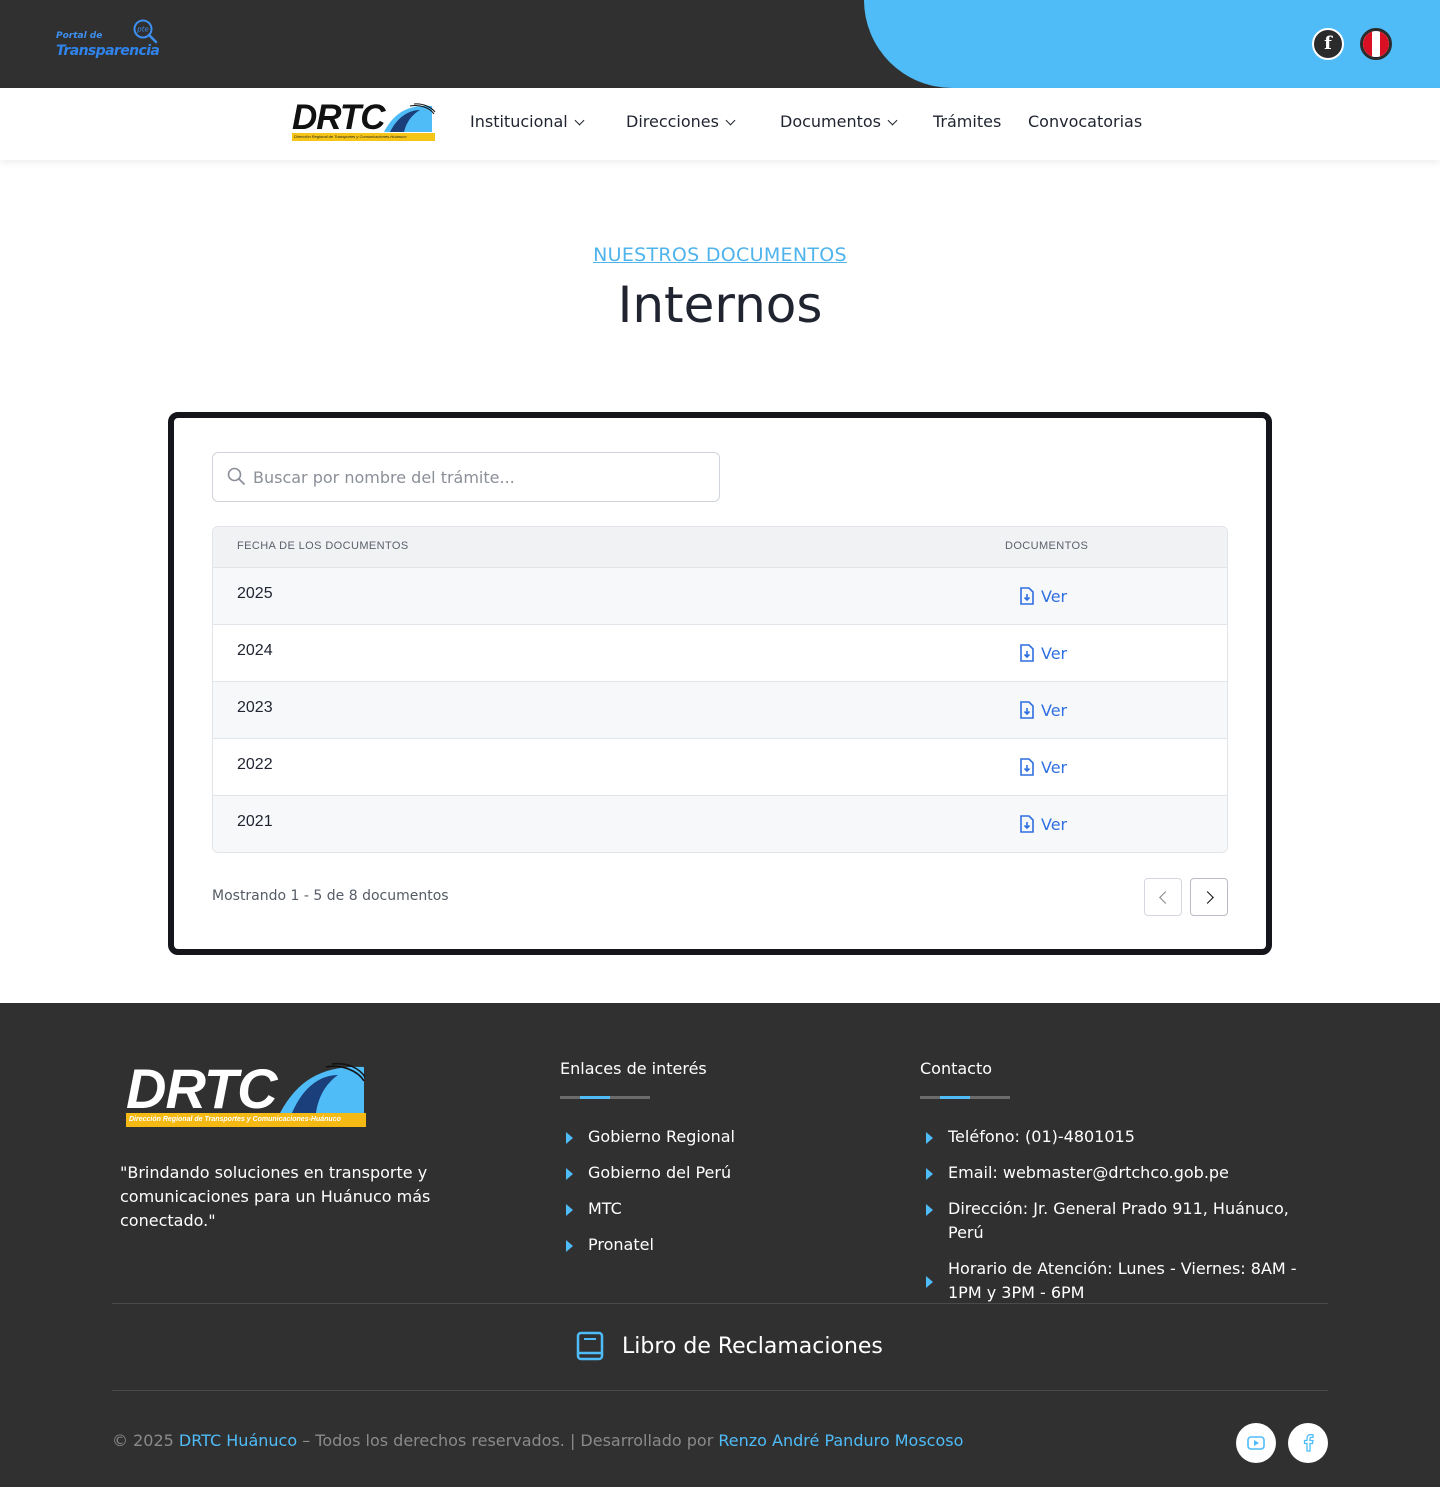 Image resolution: width=1440 pixels, height=1487 pixels. Describe the element at coordinates (1376, 44) in the screenshot. I see `peru-flag-icon` at that location.